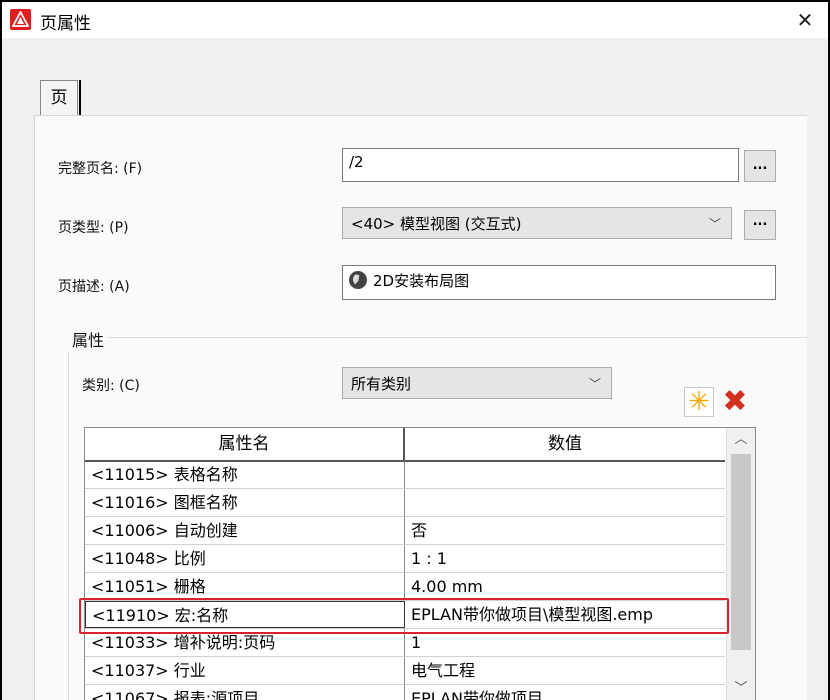 Image resolution: width=830 pixels, height=700 pixels. What do you see at coordinates (245, 692) in the screenshot?
I see `property-name-cell: <11067> 报表:源项目` at bounding box center [245, 692].